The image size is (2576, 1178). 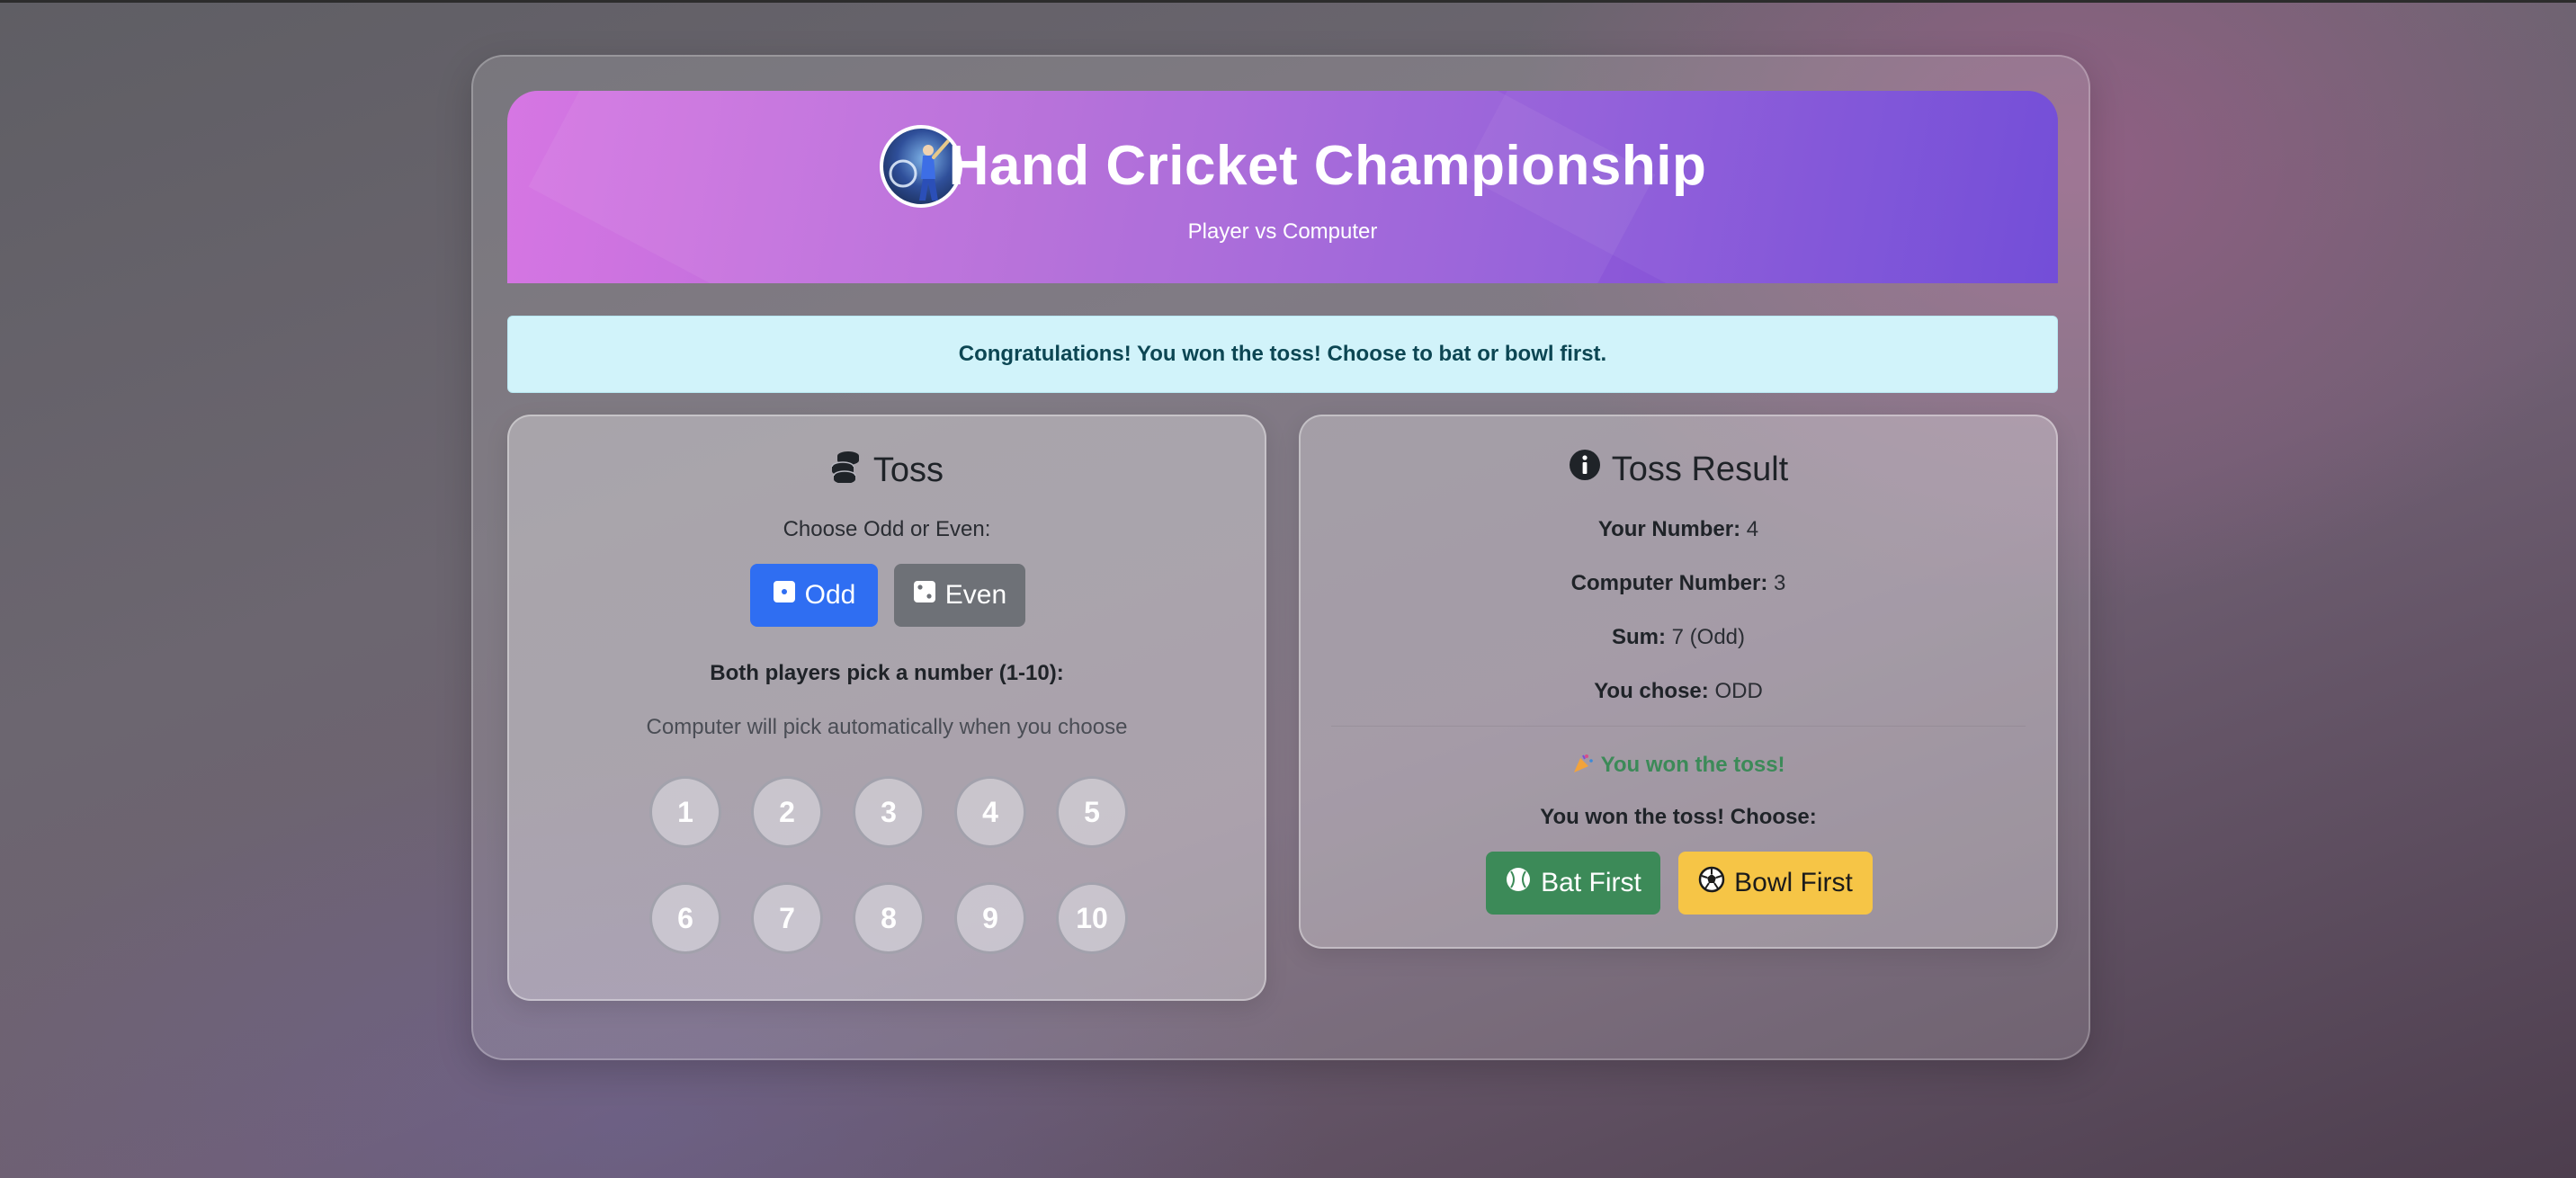 I want to click on number-button-5: 5, so click(x=1092, y=812).